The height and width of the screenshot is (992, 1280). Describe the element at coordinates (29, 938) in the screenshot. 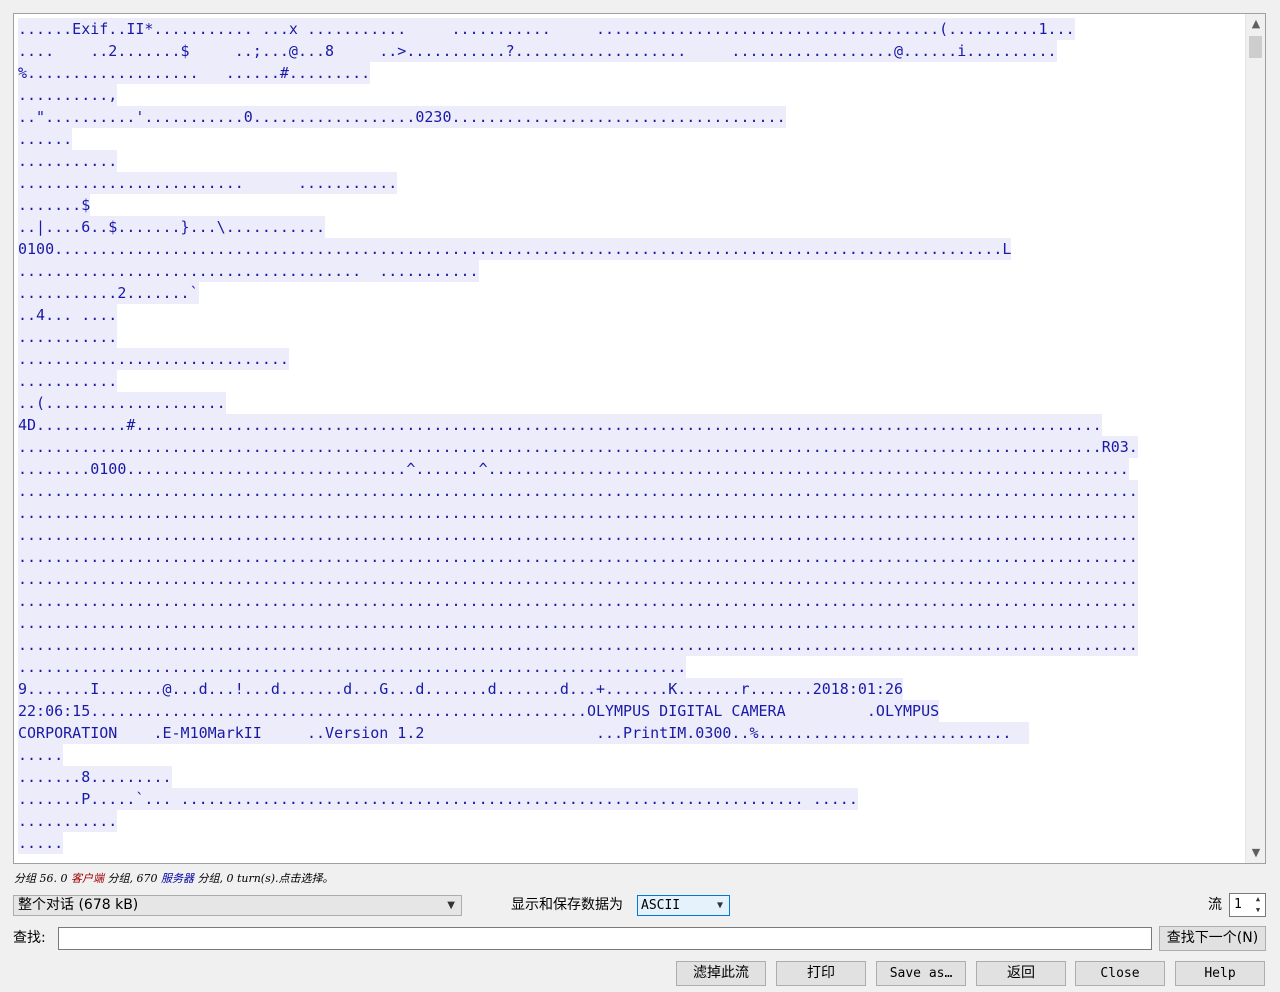

I see `find-label: 查找:` at that location.